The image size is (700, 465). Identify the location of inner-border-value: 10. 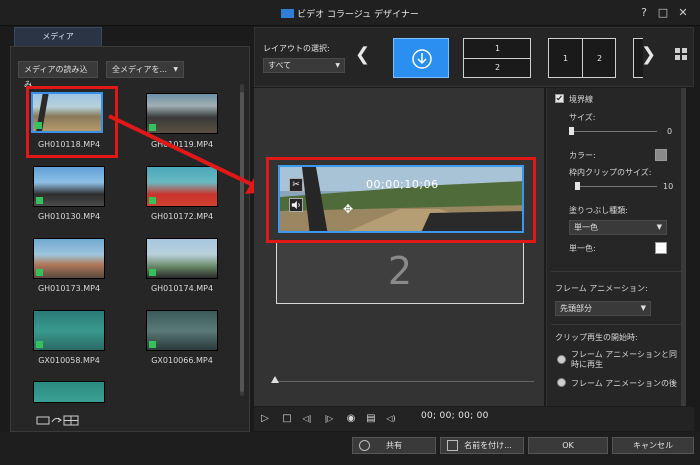
(668, 186).